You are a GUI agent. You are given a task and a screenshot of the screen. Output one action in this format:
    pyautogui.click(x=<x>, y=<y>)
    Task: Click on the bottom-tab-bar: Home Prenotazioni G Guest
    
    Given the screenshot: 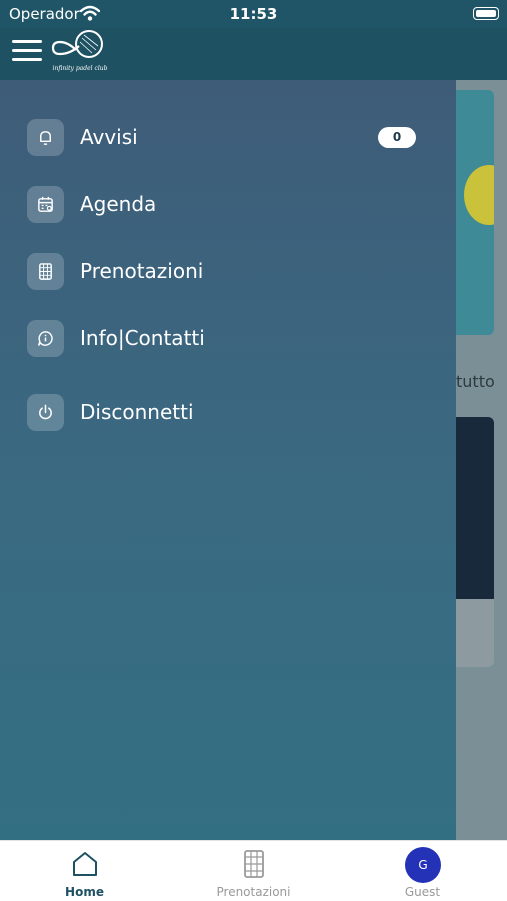 What is the action you would take?
    pyautogui.click(x=253, y=870)
    